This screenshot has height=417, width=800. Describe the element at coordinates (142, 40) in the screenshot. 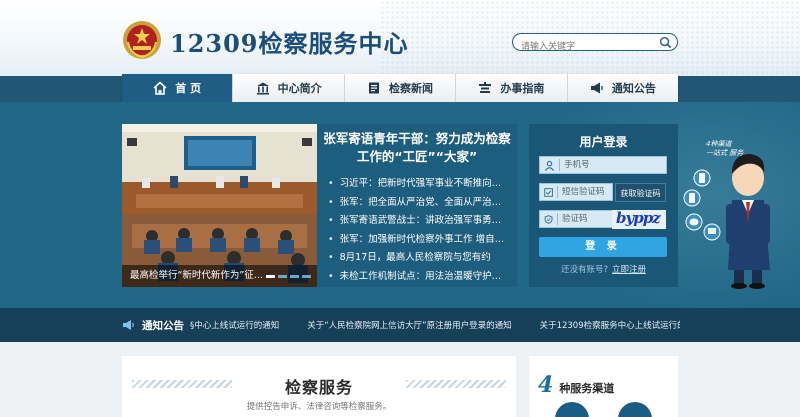

I see `procuratorate-emblem-icon` at that location.